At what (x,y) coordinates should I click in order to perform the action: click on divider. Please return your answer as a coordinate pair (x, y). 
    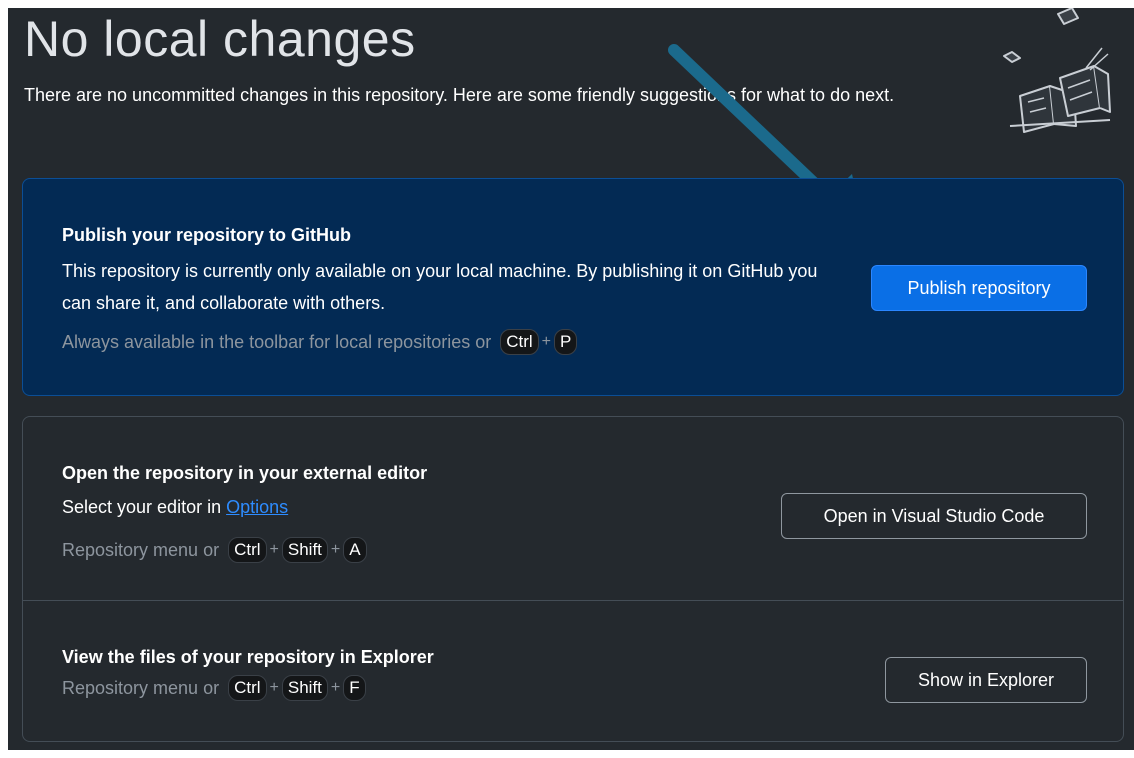
    Looking at the image, I should click on (573, 600).